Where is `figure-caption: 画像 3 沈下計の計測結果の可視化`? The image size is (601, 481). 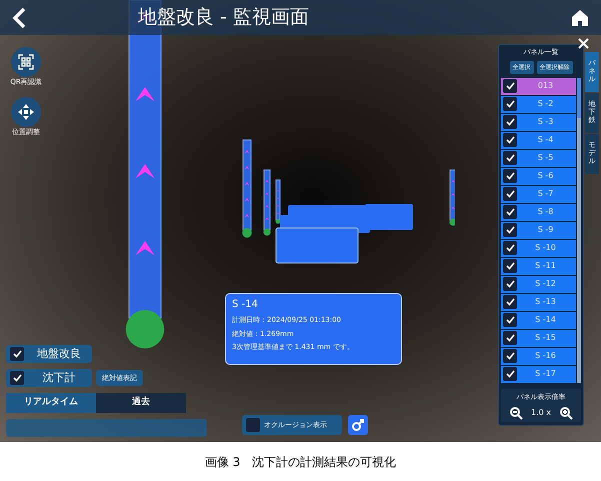
figure-caption: 画像 3 沈下計の計測結果の可視化 is located at coordinates (300, 462).